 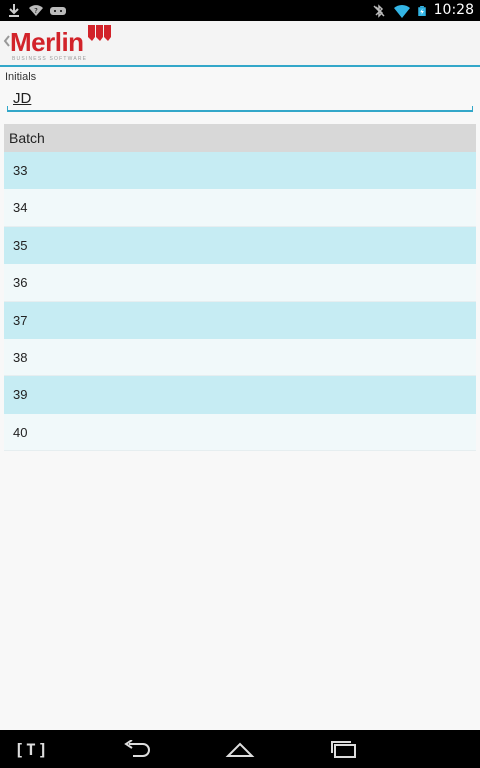 I want to click on batch-list-item: 36, so click(x=240, y=283).